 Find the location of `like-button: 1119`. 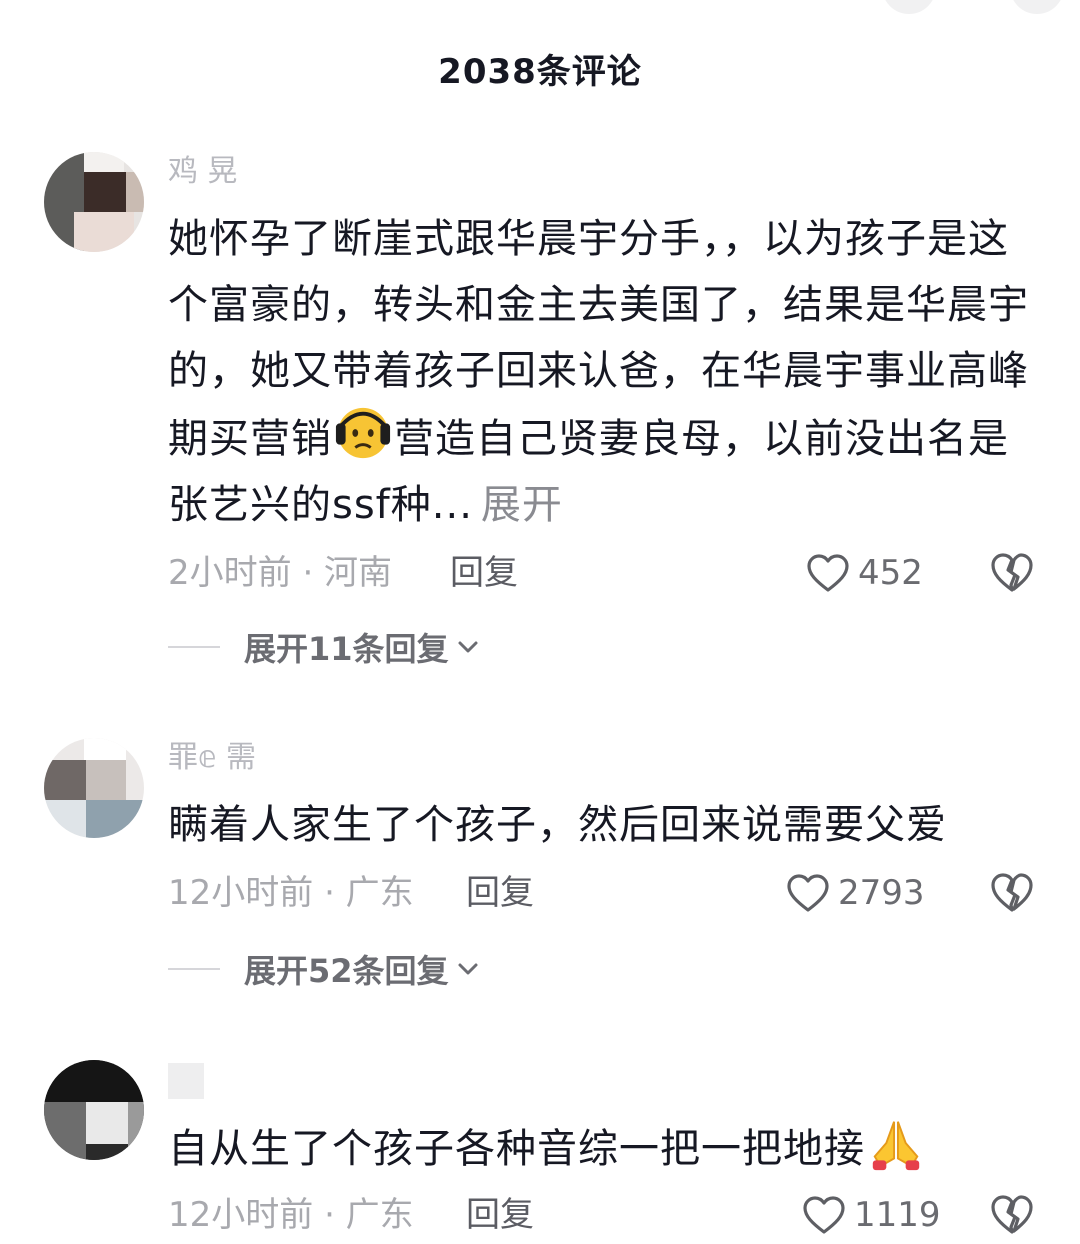

like-button: 1119 is located at coordinates (871, 1215).